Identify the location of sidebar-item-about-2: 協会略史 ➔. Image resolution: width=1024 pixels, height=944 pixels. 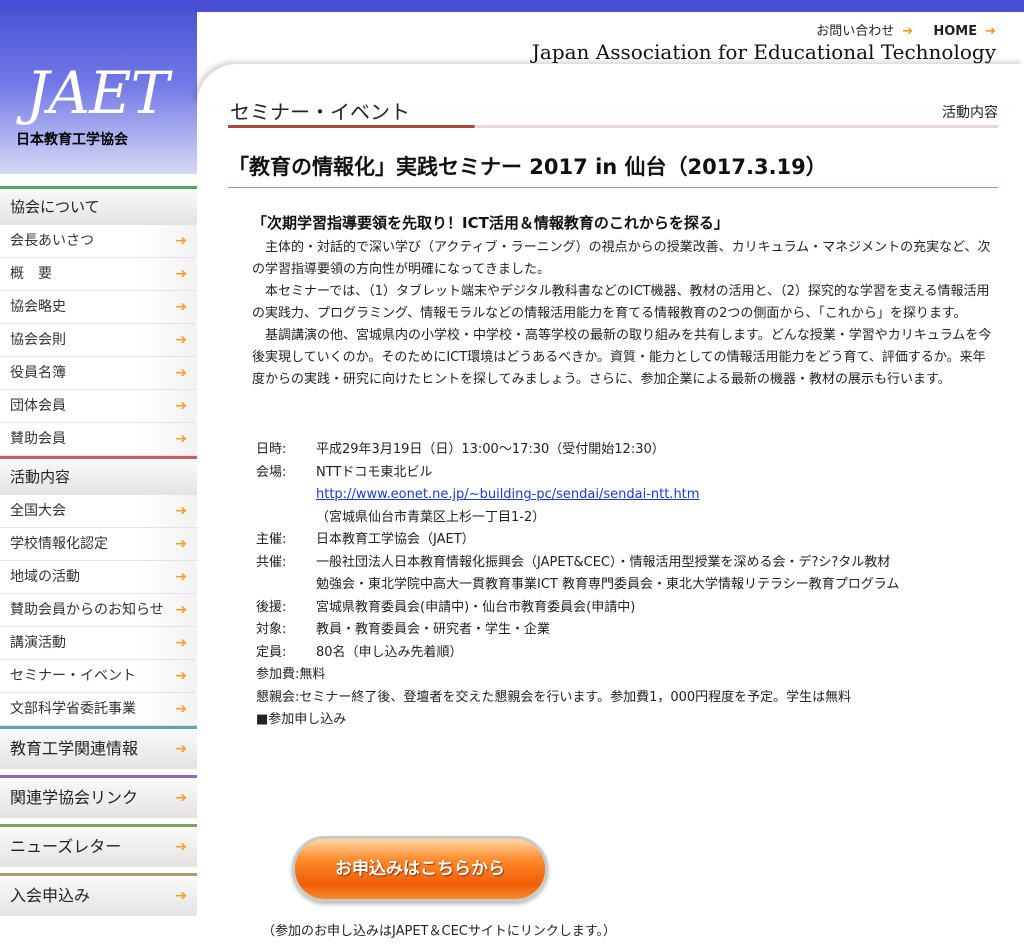
(98, 307).